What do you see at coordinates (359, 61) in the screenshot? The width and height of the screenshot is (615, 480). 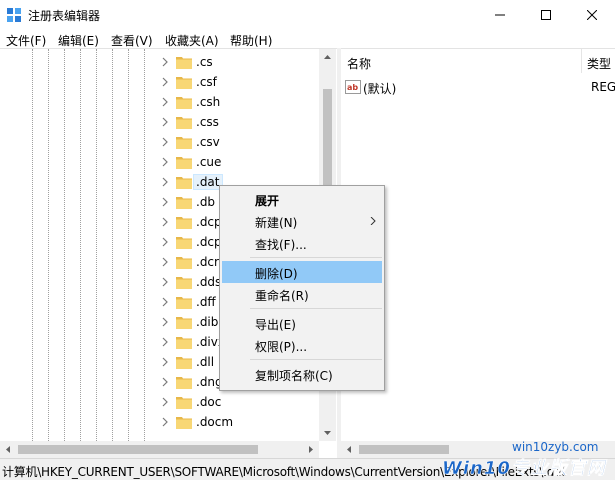 I see `column-header-name: 名称` at bounding box center [359, 61].